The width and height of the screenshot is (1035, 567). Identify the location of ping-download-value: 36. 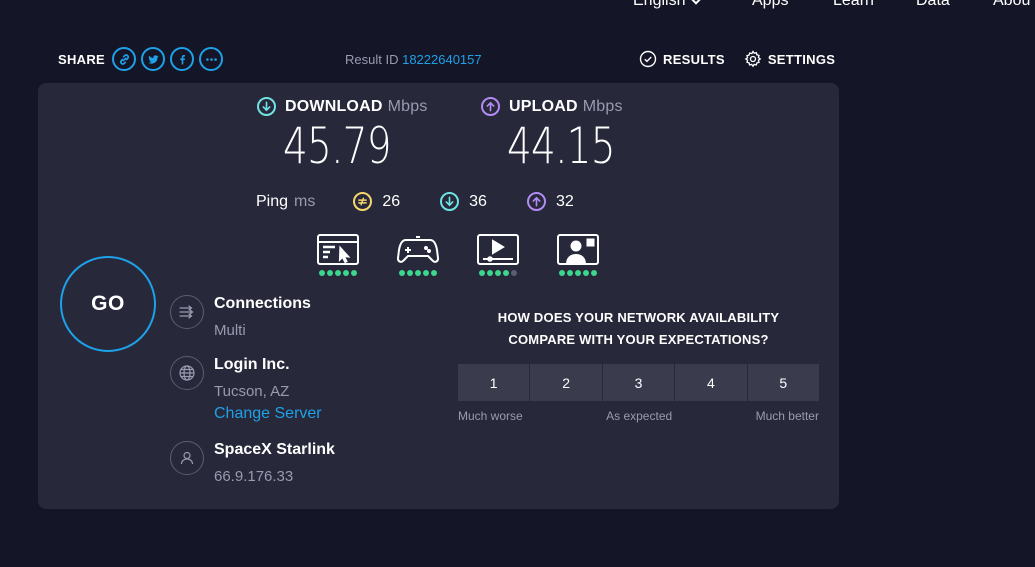
(478, 201).